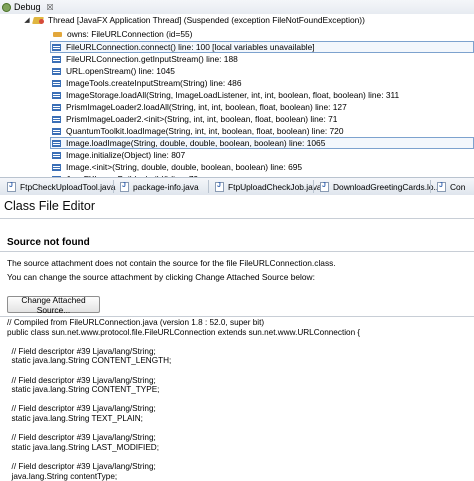 The height and width of the screenshot is (481, 474). Describe the element at coordinates (275, 187) in the screenshot. I see `editor-tab-label: FtpUploadCheckJob.java` at that location.